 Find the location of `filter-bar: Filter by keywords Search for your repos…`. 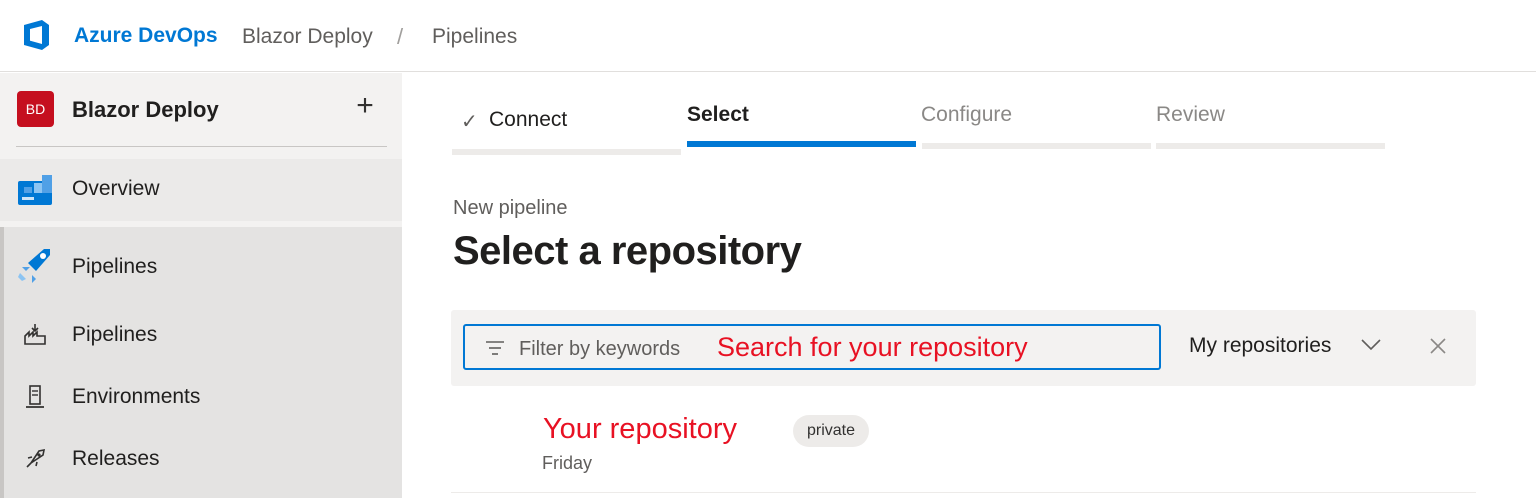

filter-bar: Filter by keywords Search for your repos… is located at coordinates (963, 348).